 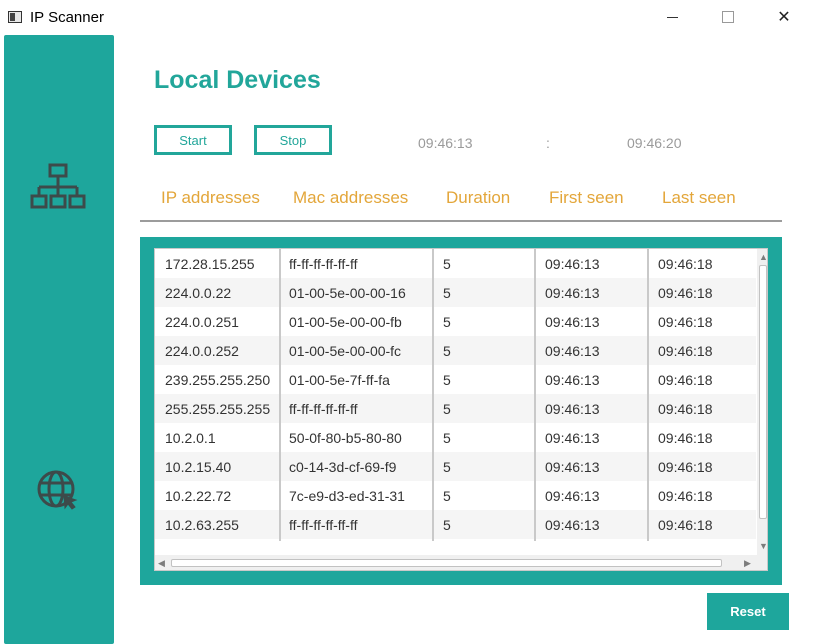 I want to click on cell-mac: 01-00-5e-00-00-fb, so click(x=345, y=321).